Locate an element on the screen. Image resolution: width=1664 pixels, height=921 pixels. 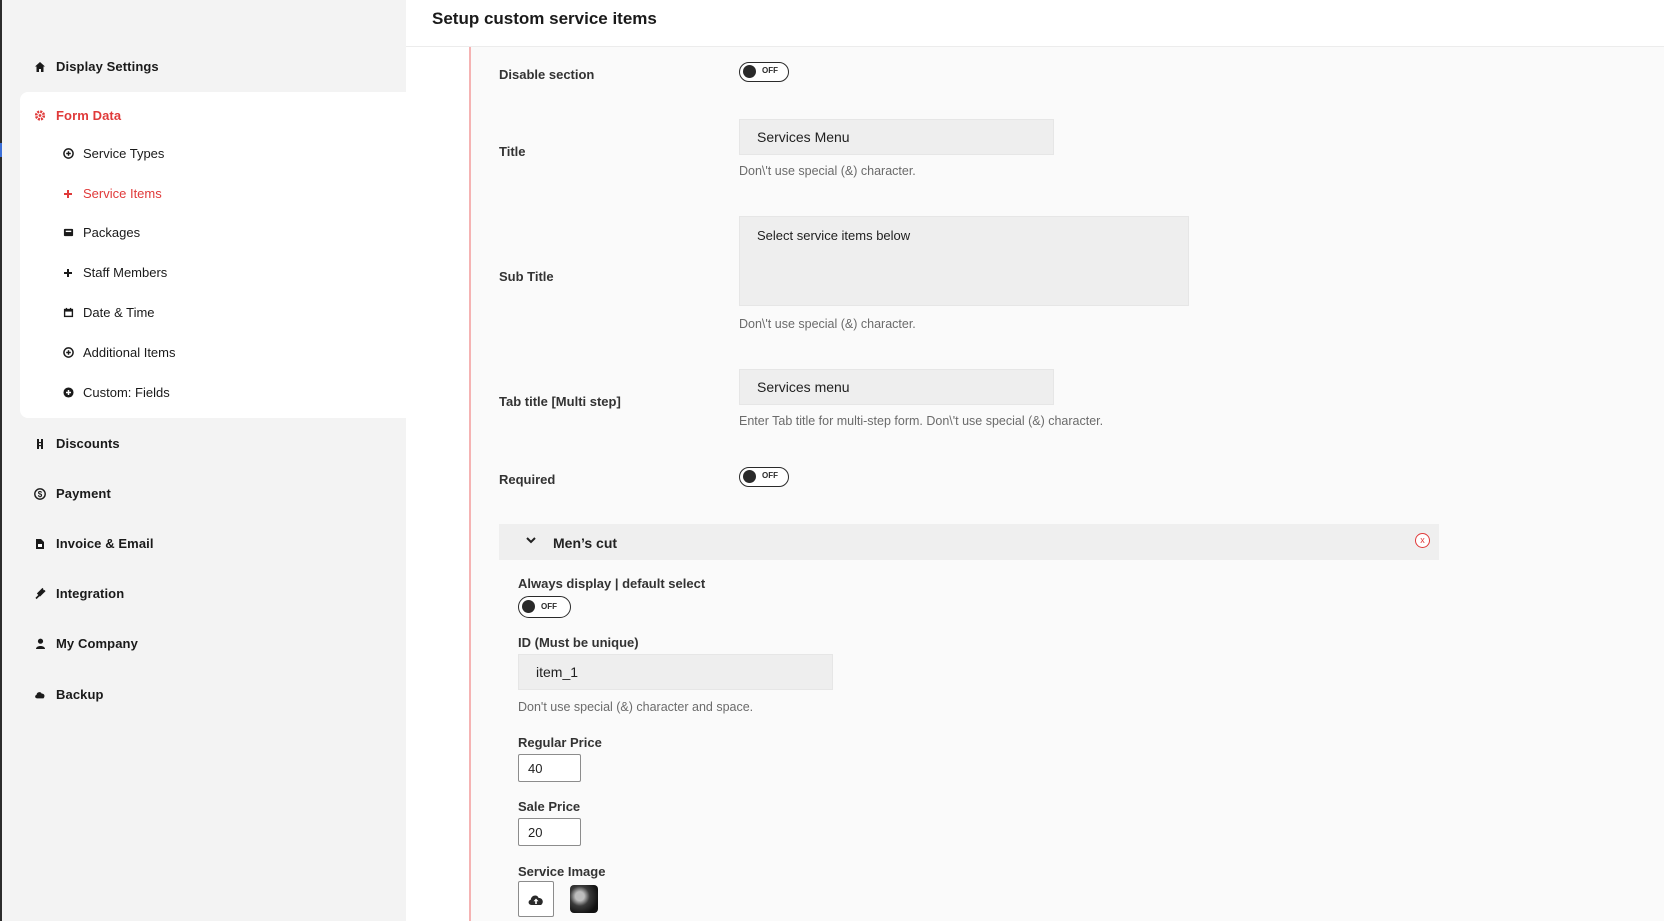
sidebar-top-card is located at coordinates (213, 46).